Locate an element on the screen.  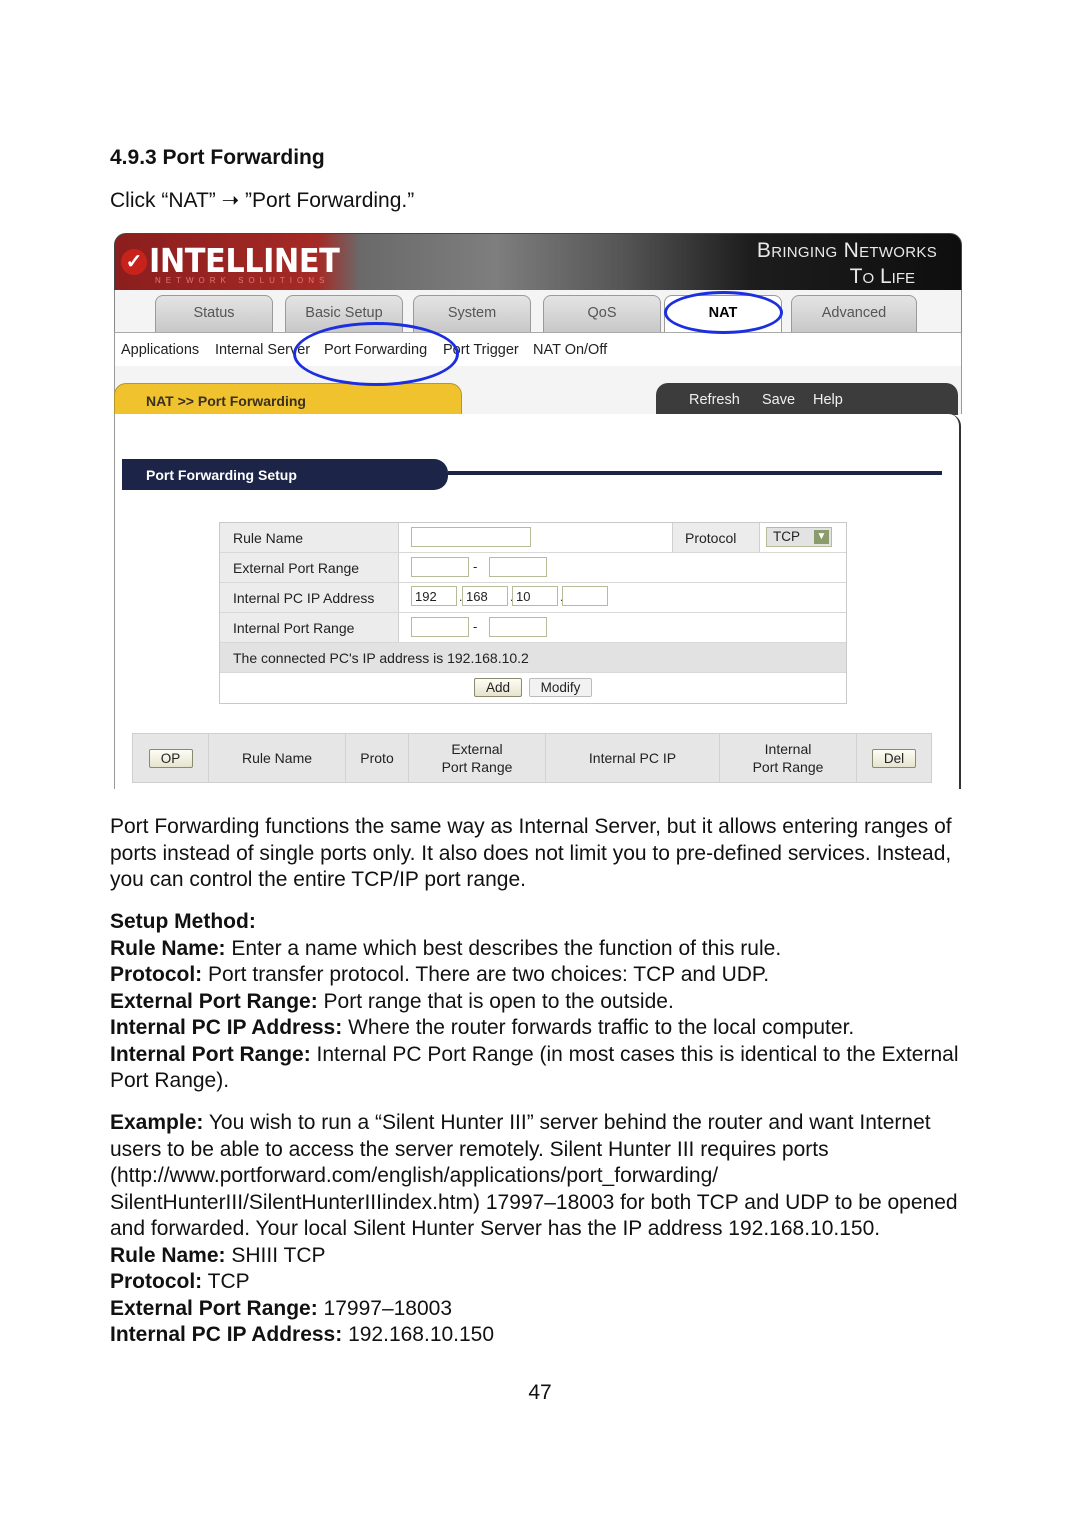
protocol-select: TCP ▼ is located at coordinates (799, 537).